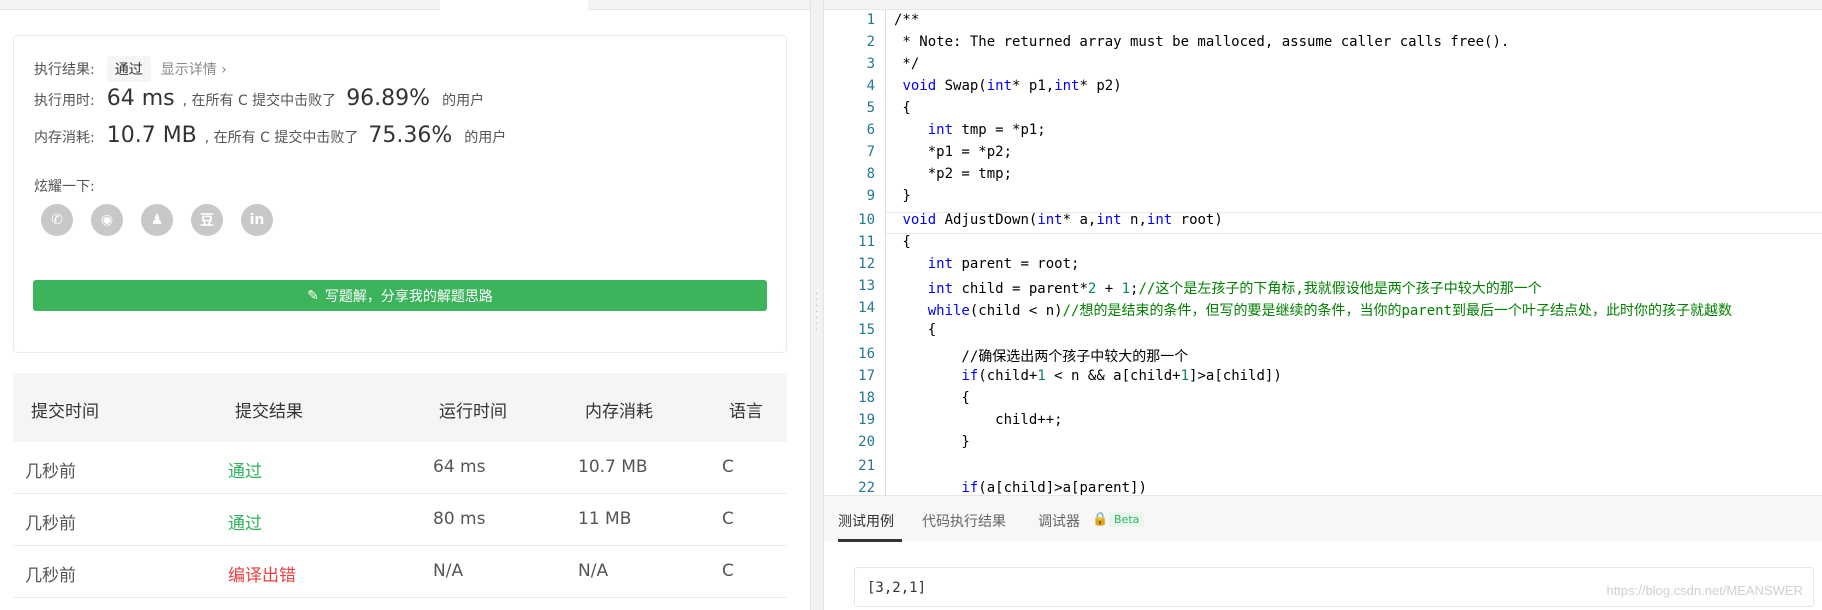  I want to click on wechat-icon: ✆, so click(57, 220).